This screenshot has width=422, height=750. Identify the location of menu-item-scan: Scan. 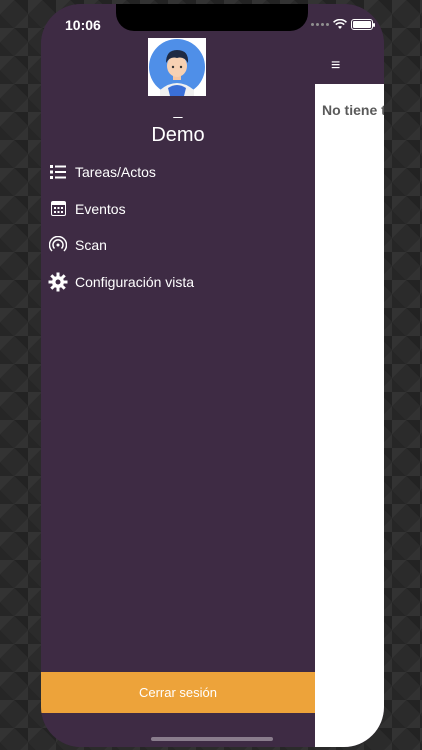
(178, 245).